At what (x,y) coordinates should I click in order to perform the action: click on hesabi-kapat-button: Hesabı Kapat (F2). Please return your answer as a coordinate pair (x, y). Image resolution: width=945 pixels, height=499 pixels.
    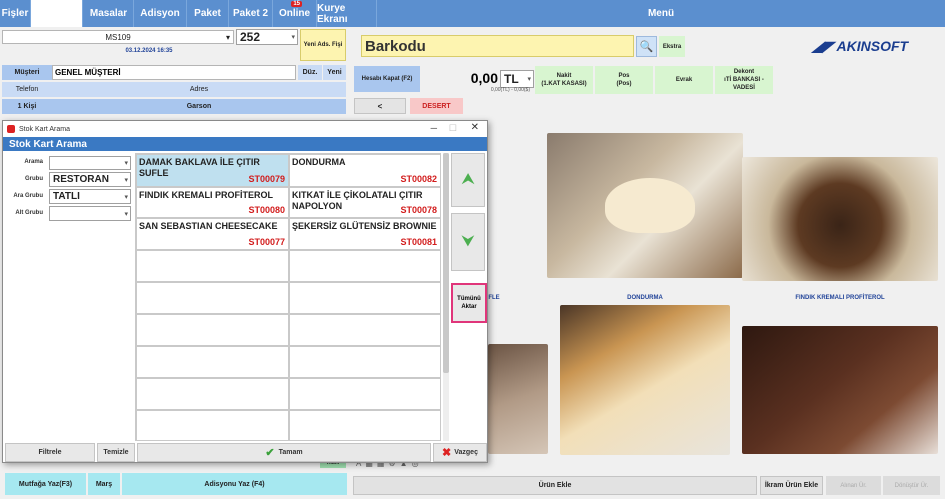
    Looking at the image, I should click on (387, 79).